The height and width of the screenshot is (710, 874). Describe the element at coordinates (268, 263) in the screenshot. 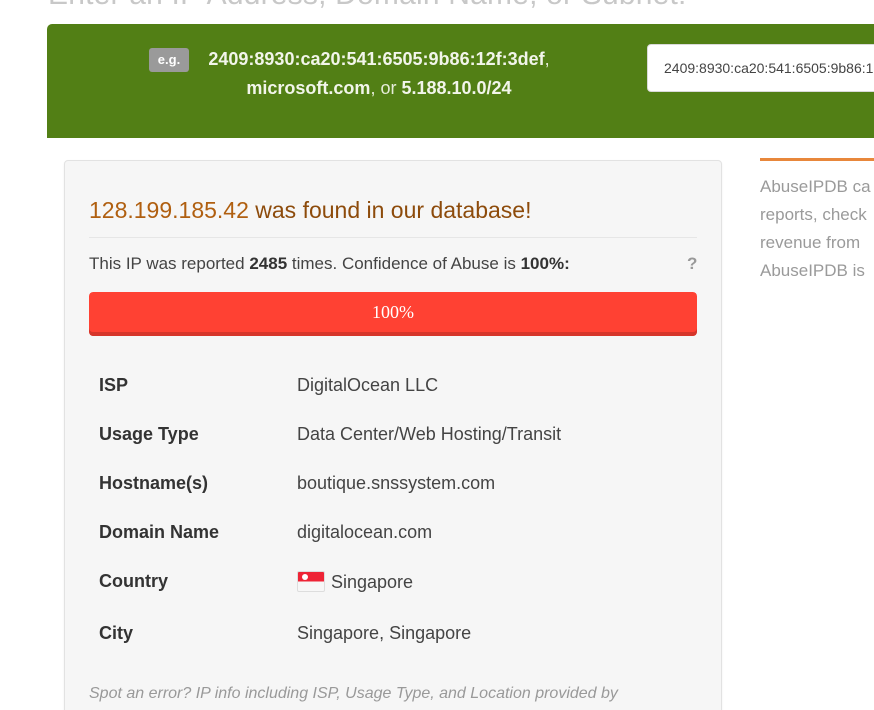

I see `report-count: 2485` at that location.